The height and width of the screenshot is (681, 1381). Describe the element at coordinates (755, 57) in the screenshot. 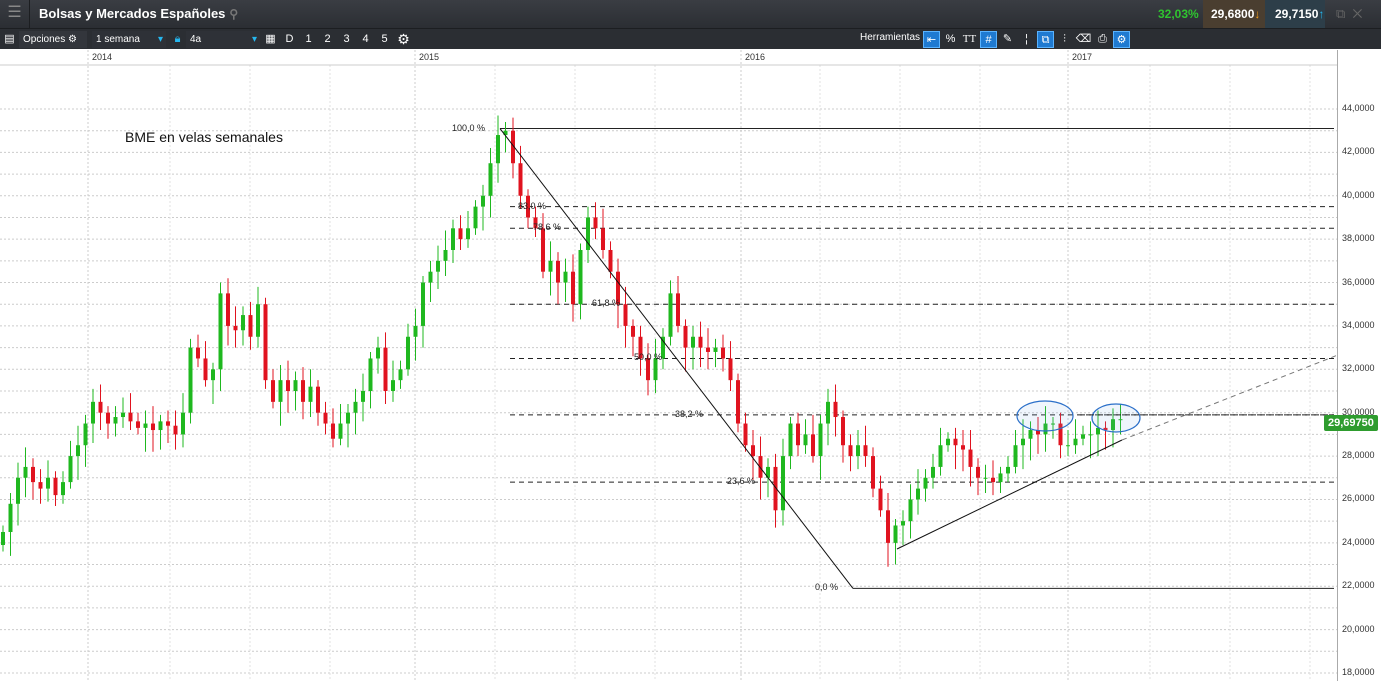

I see `x-tick-2016: 2016` at that location.